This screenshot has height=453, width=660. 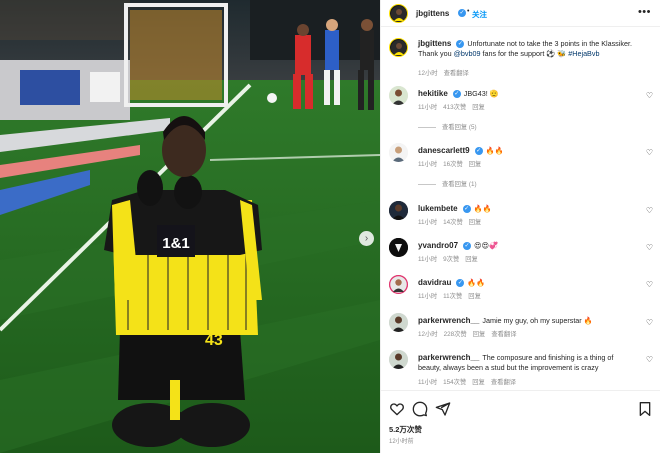 I want to click on comment-item: danescarlett9 ✓ 🔥🔥 11小时 16次赞 回复 查看回复 (1) ♡, so click(x=520, y=167).